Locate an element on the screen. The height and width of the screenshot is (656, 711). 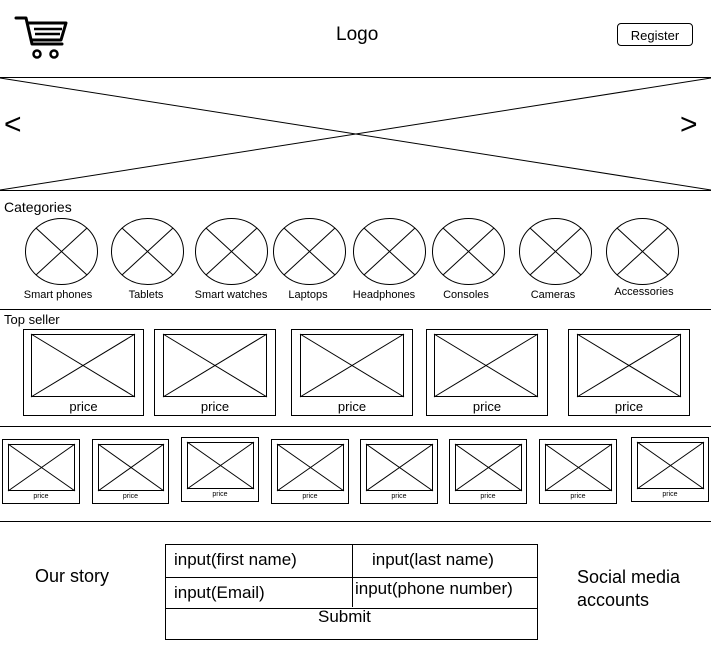
category-label: Cameras is located at coordinates (553, 295).